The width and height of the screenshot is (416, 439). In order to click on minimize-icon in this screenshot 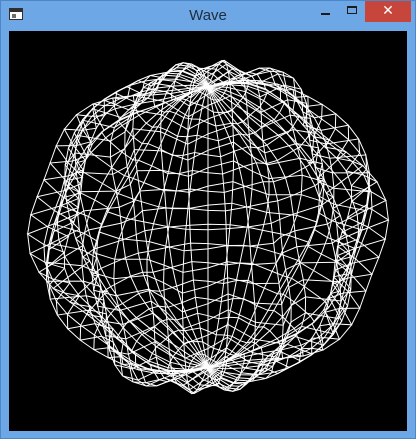, I will do `click(325, 14)`.